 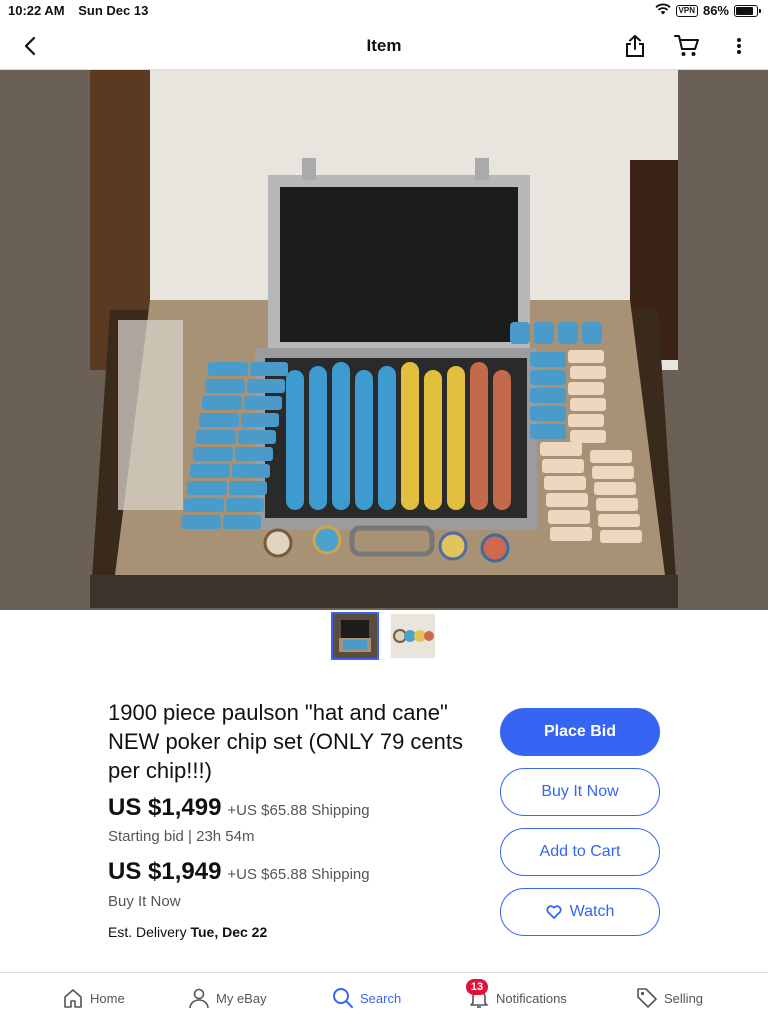 I want to click on home-icon, so click(x=73, y=998).